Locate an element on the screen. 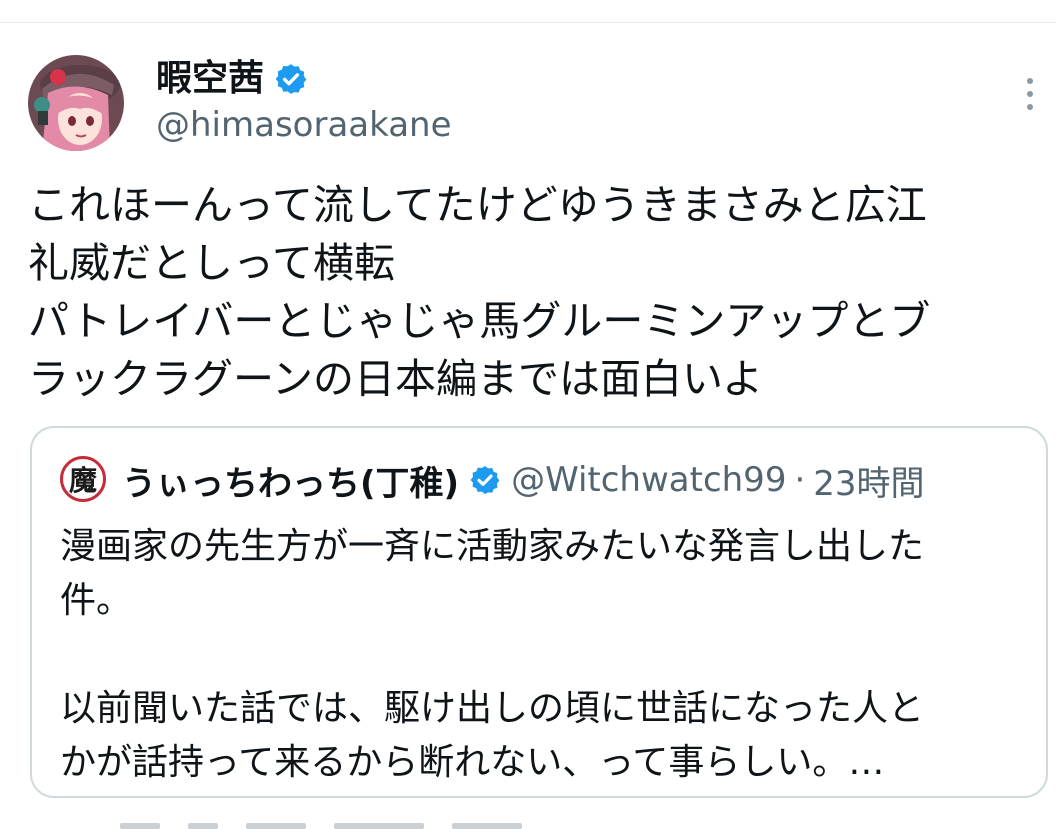 This screenshot has height=829, width=1056. quoted-header: うぃっちわっち(丁稚) @Witchwatch99 · 23時間 is located at coordinates (523, 480).